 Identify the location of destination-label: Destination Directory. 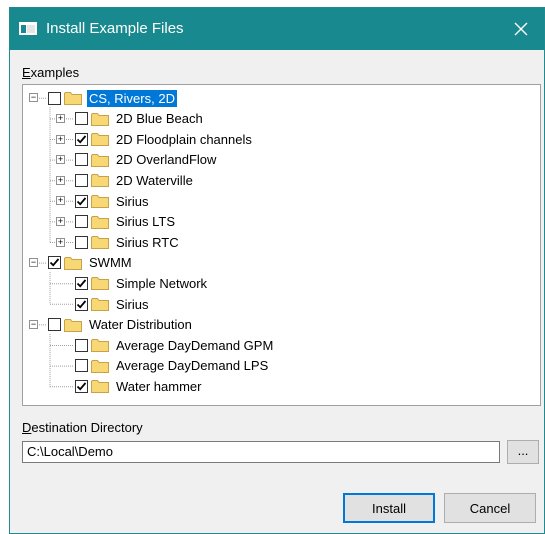
(82, 427).